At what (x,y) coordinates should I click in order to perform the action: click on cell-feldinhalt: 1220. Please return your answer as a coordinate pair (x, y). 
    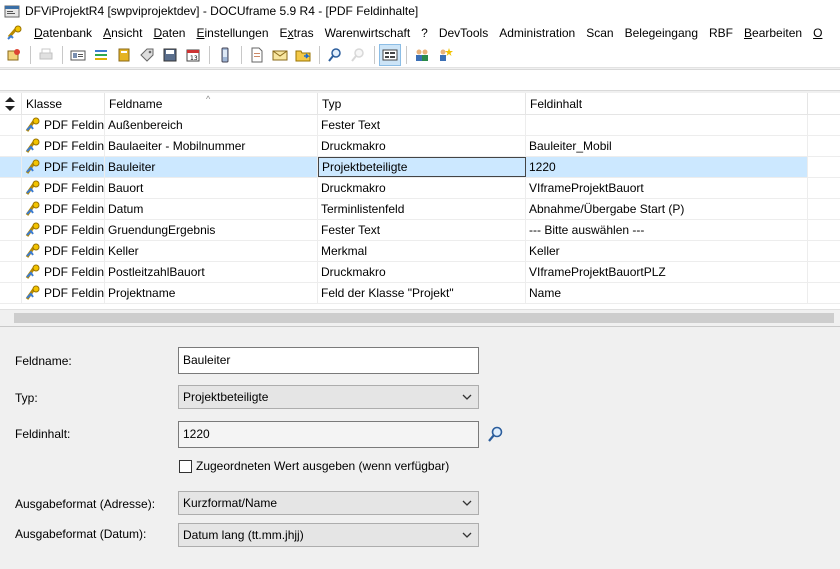
    Looking at the image, I should click on (667, 167).